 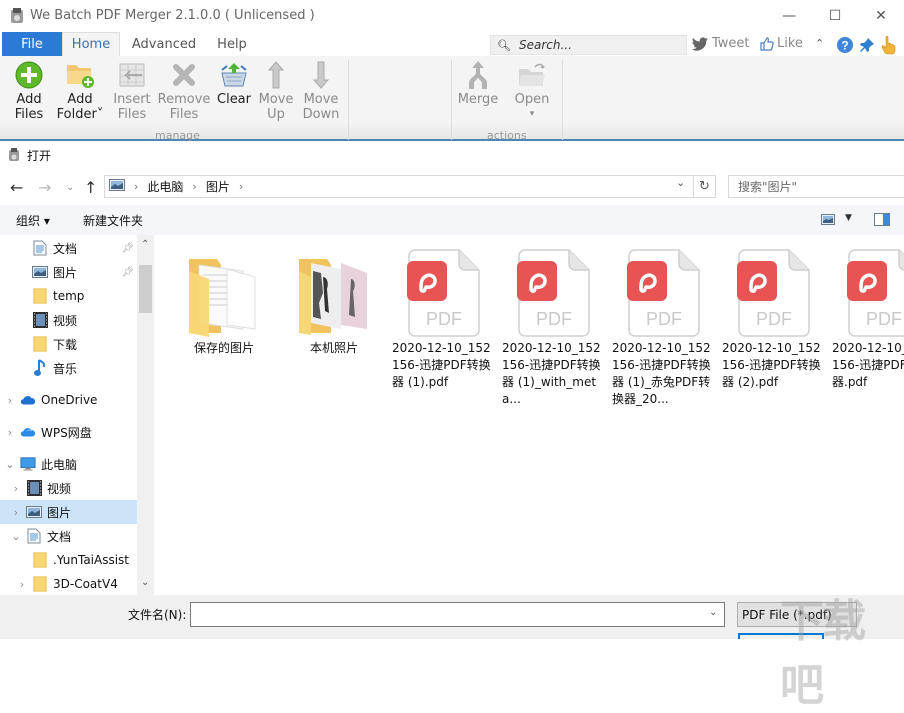 I want to click on move-up-label-1: Move, so click(x=276, y=99).